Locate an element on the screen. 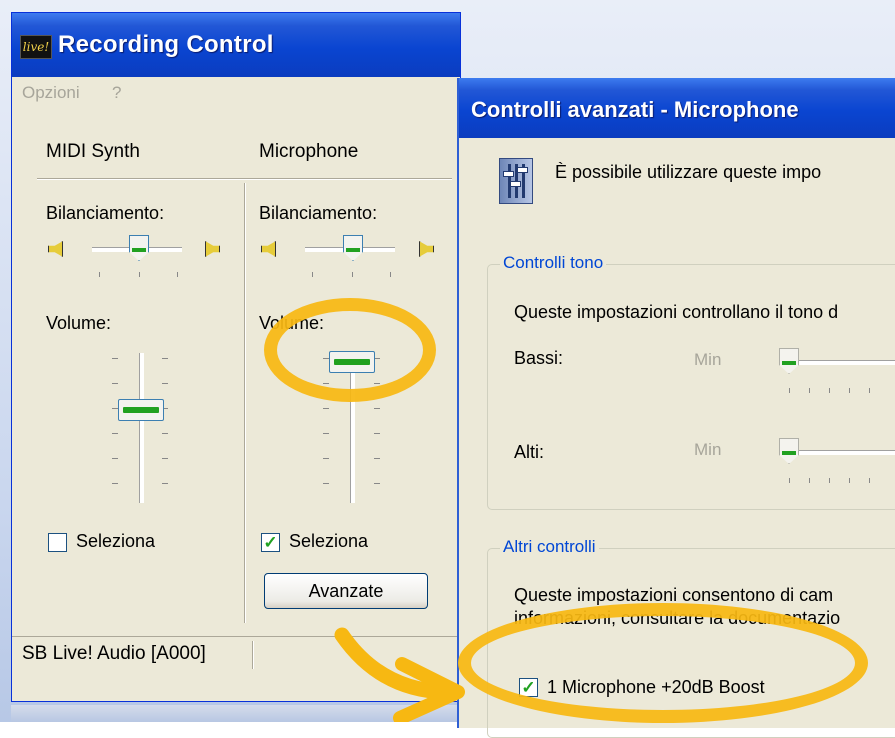  other-group-title: Altri controlli is located at coordinates (549, 547).